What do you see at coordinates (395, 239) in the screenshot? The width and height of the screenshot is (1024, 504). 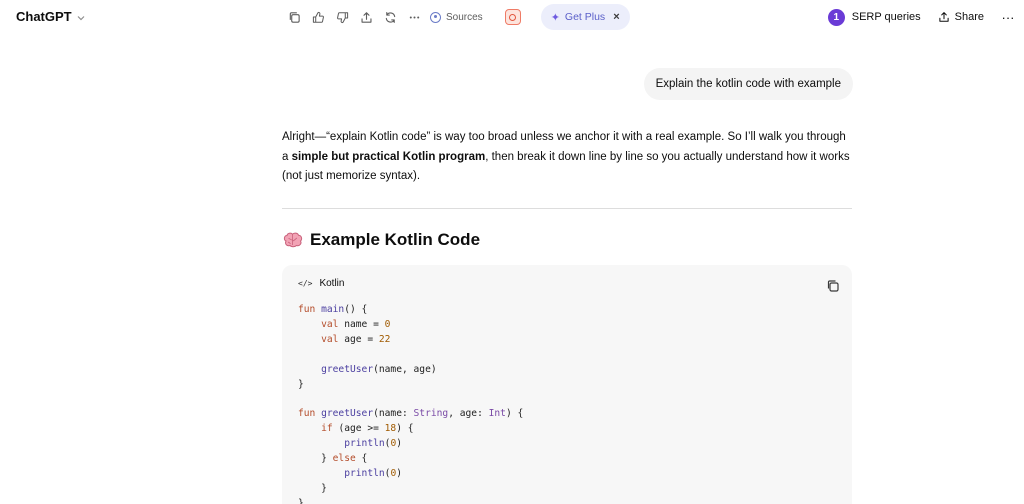 I see `section-heading-text: Example Kotlin Code` at bounding box center [395, 239].